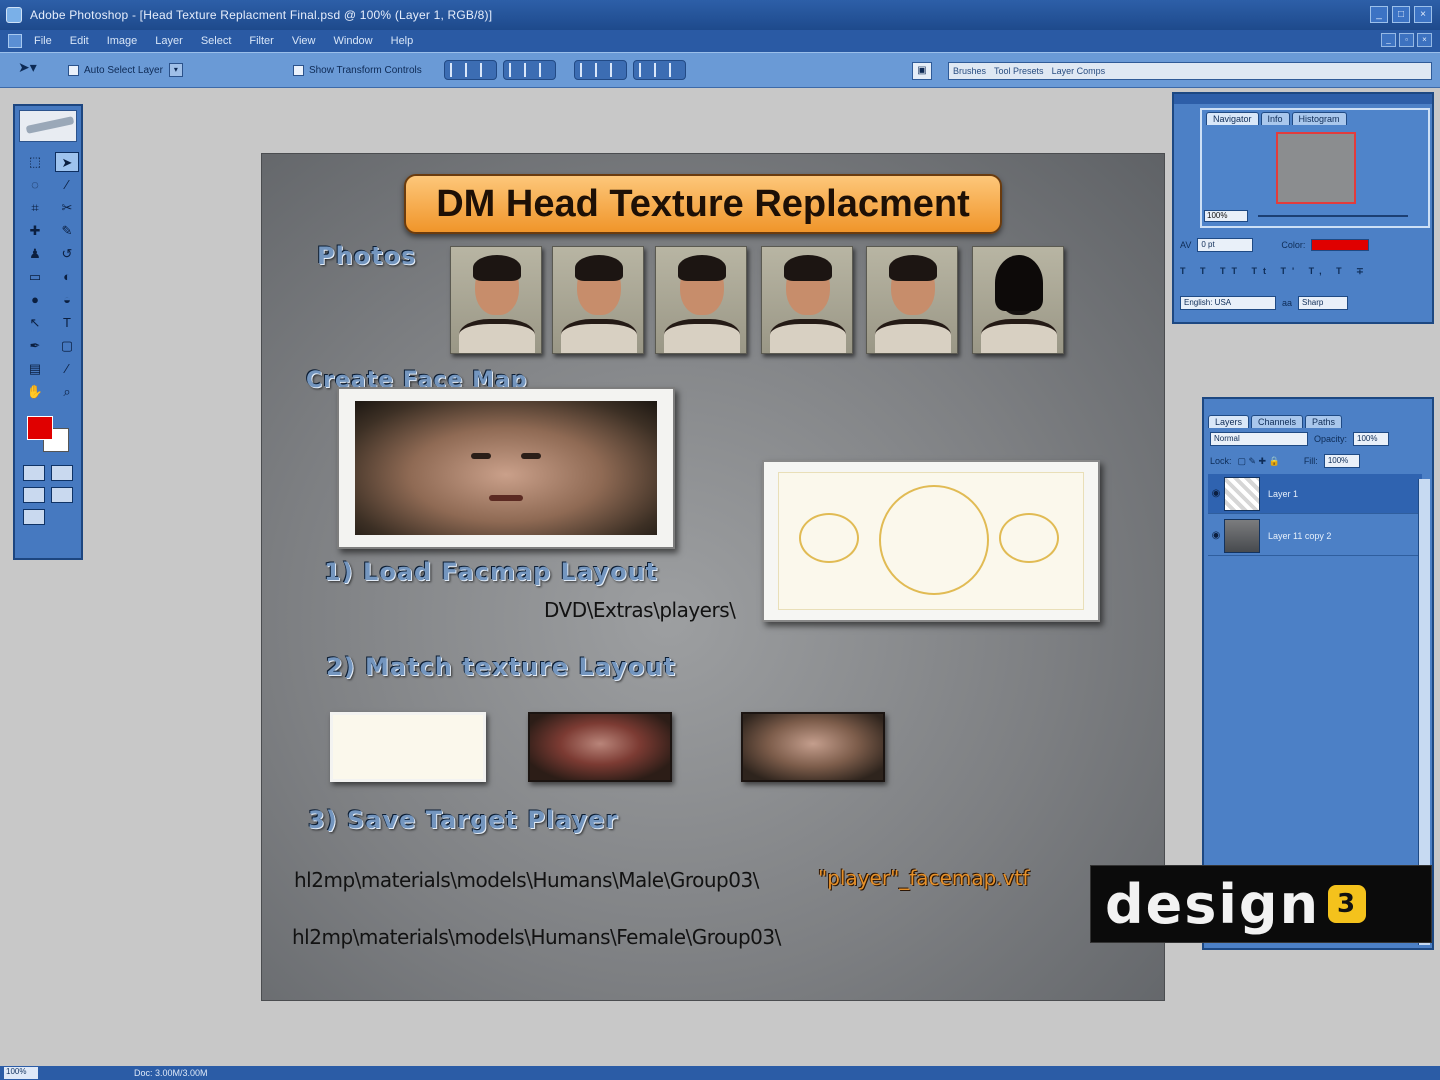 The width and height of the screenshot is (1440, 1080). I want to click on tab-channels: Channels, so click(1277, 421).